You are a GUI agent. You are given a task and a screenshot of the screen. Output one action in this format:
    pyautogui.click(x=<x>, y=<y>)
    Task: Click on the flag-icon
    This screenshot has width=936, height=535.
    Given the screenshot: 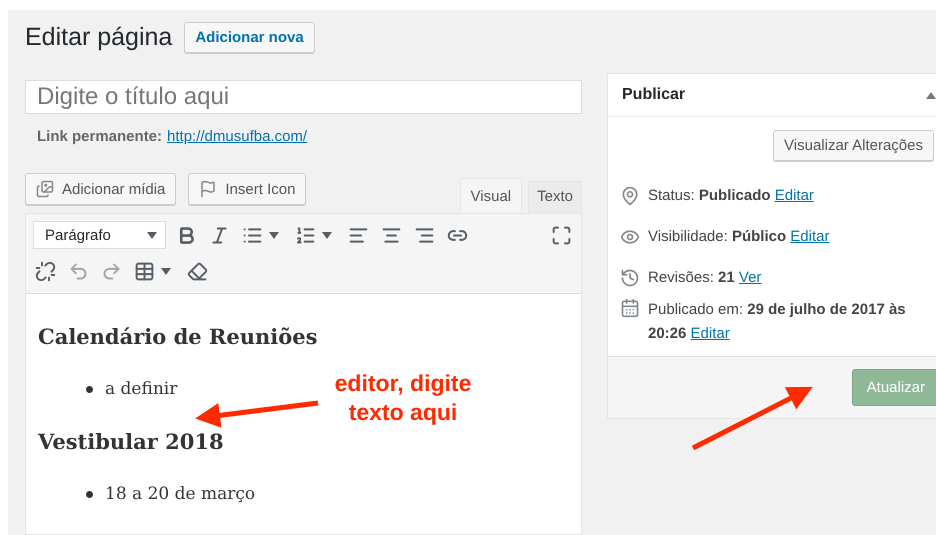 What is the action you would take?
    pyautogui.click(x=208, y=189)
    